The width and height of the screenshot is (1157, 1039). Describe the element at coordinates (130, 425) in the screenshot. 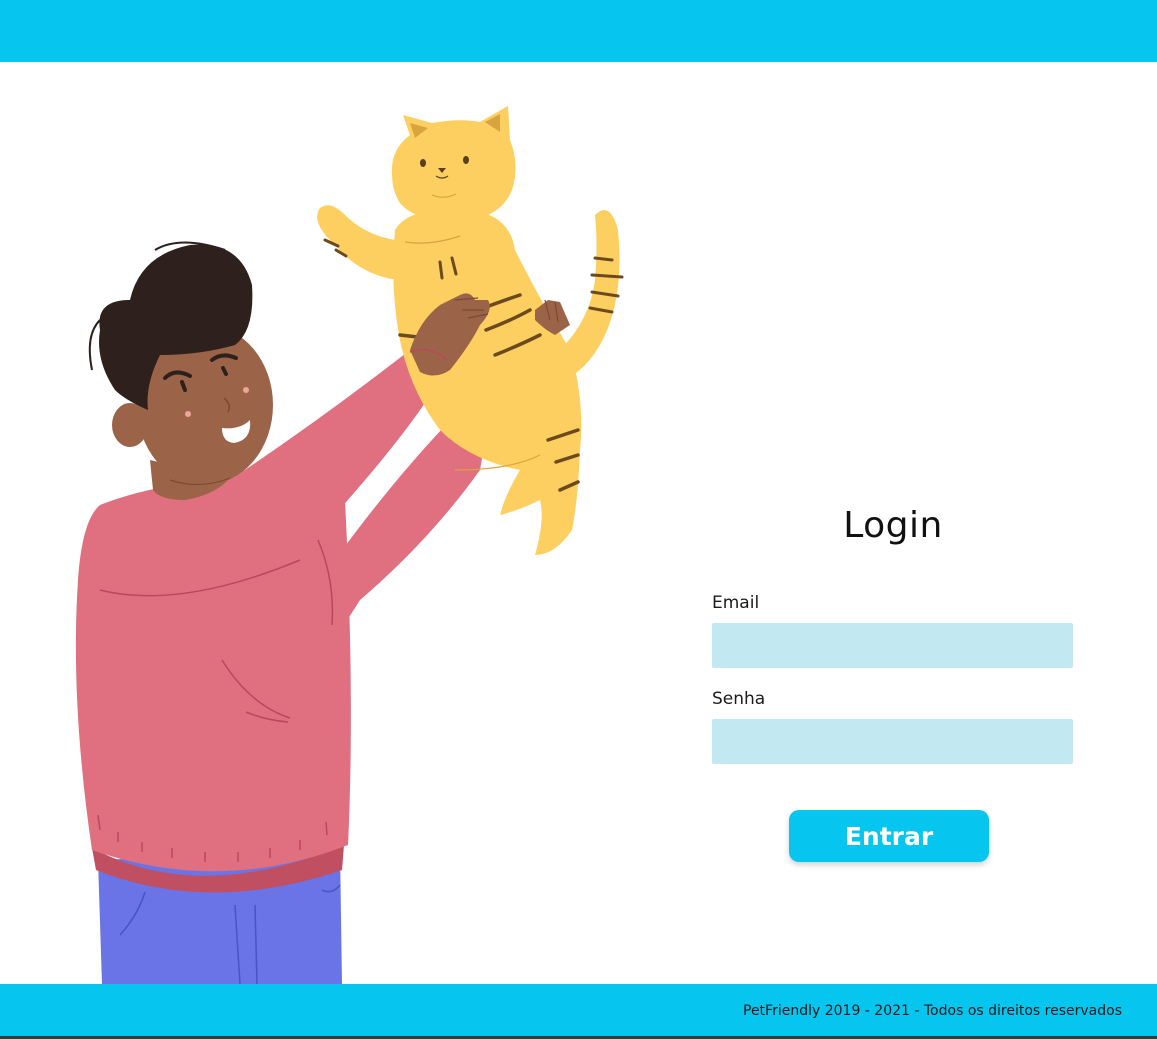

I see `ear` at that location.